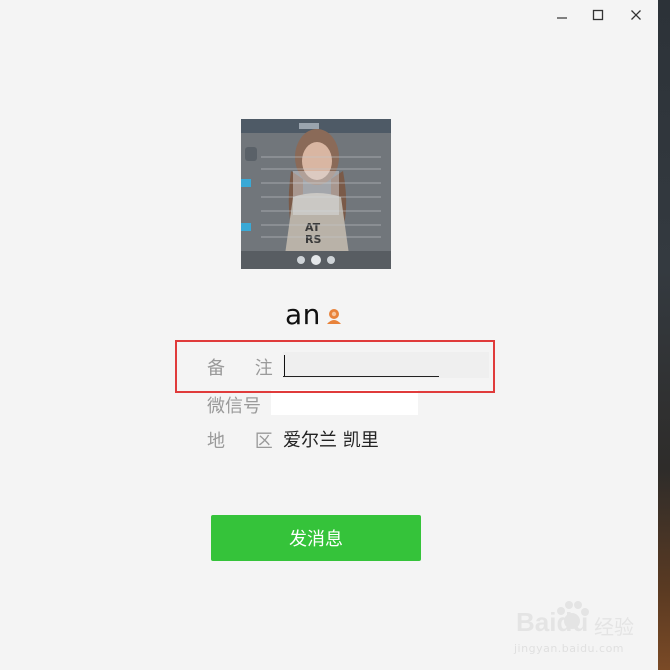  What do you see at coordinates (569, 648) in the screenshot?
I see `watermark-url: jingyan.baidu.com` at bounding box center [569, 648].